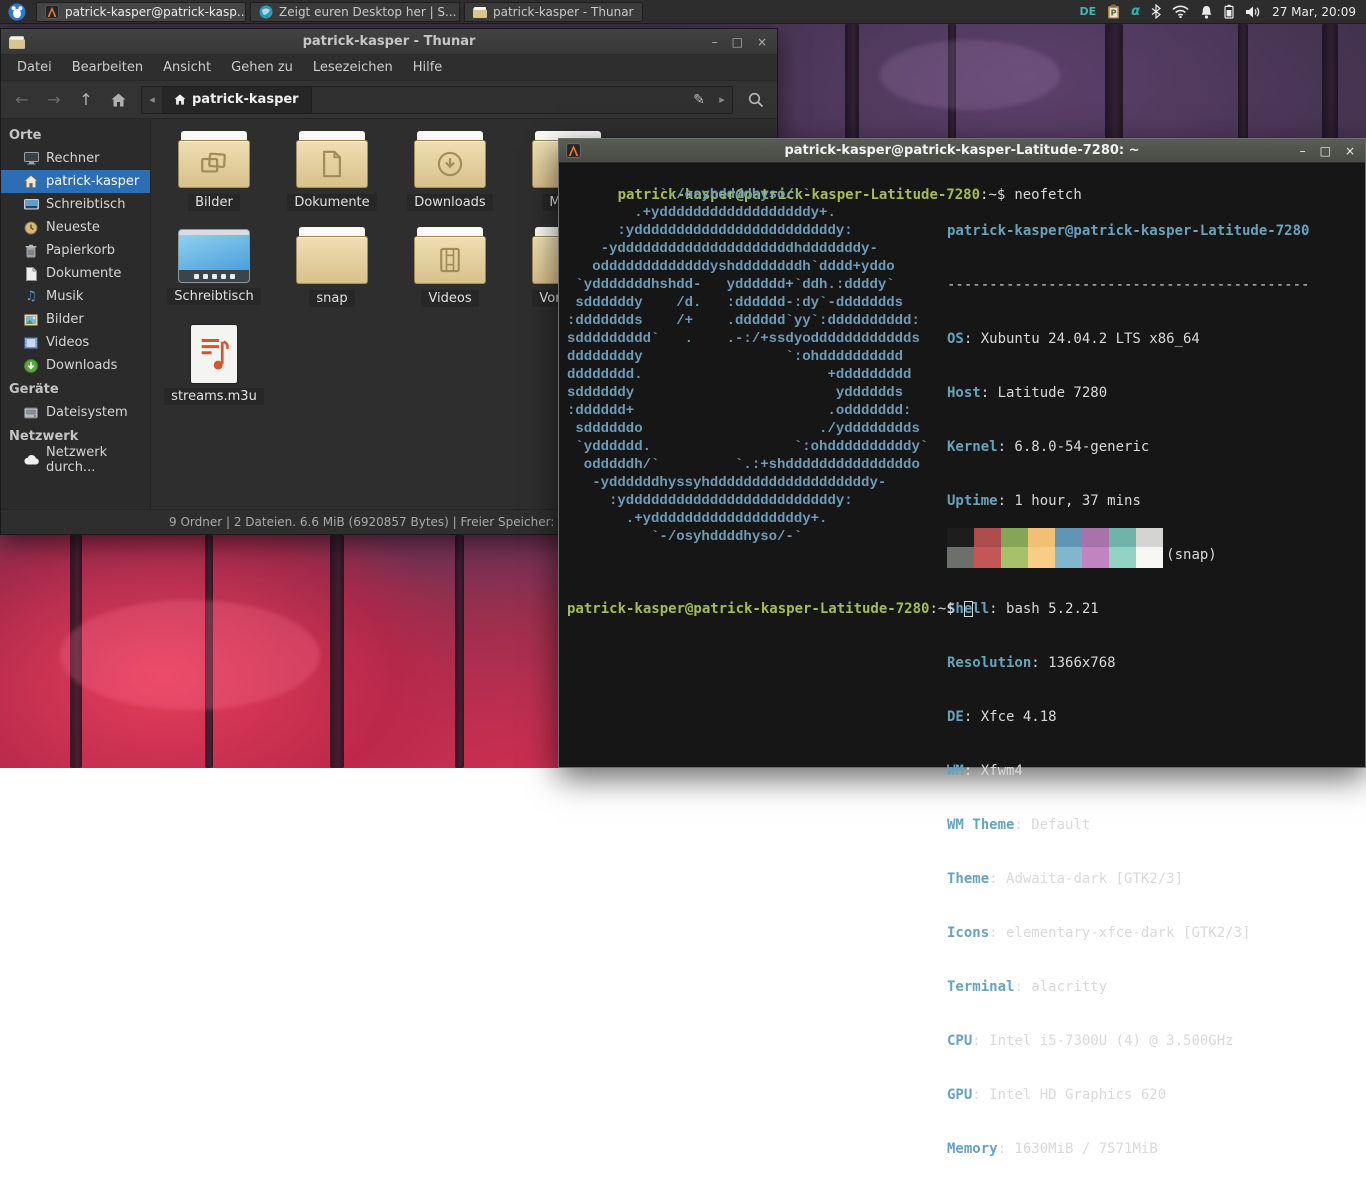  What do you see at coordinates (450, 256) in the screenshot?
I see `folder-videos-icon` at bounding box center [450, 256].